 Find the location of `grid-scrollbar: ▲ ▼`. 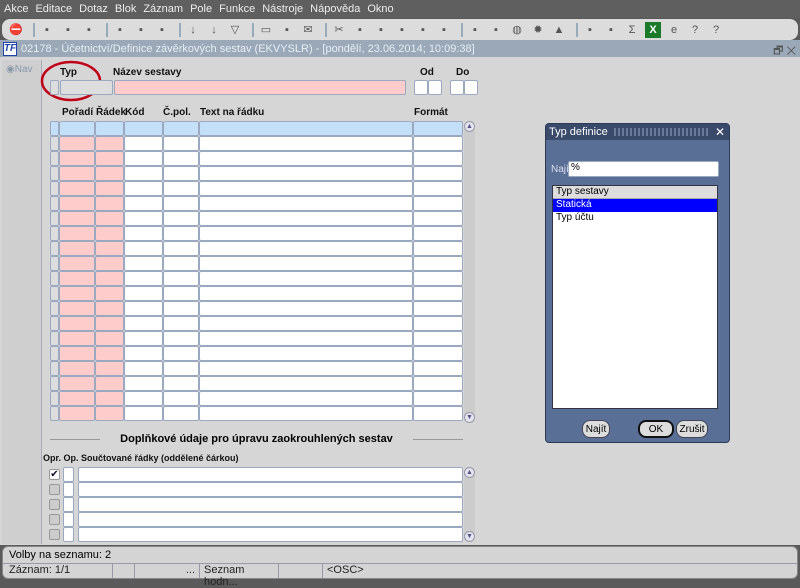

grid-scrollbar: ▲ ▼ is located at coordinates (469, 272).